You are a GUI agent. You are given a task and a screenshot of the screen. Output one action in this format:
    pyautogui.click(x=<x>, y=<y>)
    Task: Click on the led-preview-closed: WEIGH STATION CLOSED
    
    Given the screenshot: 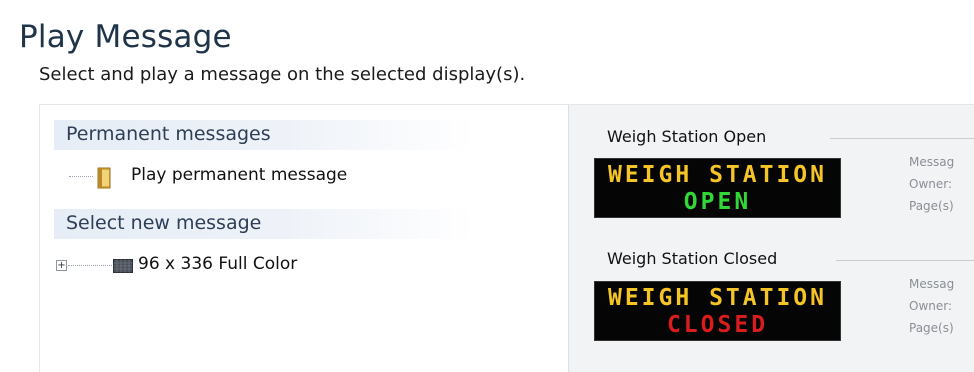 What is the action you would take?
    pyautogui.click(x=717, y=311)
    